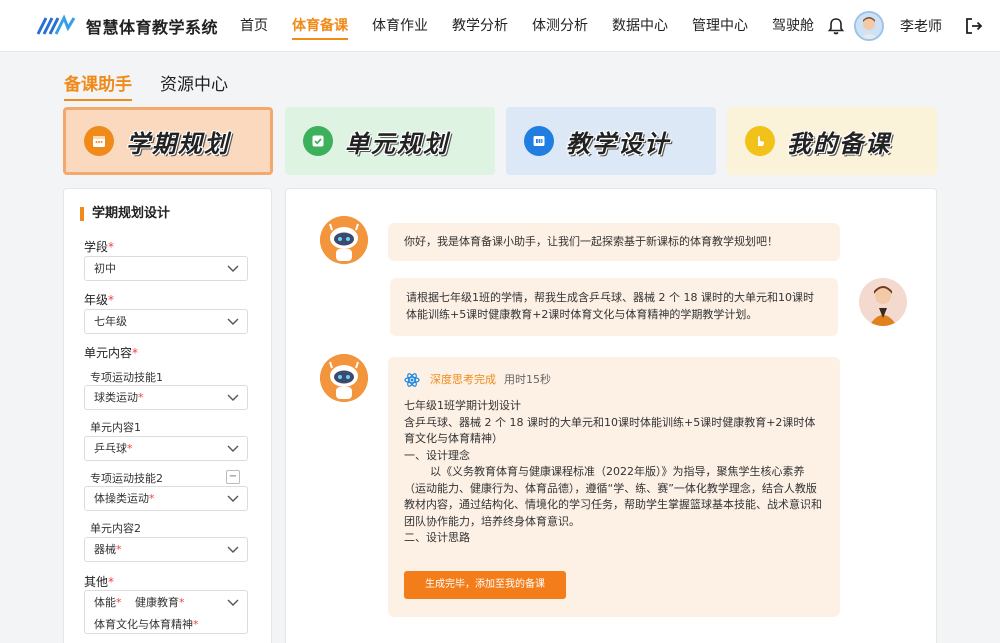 The width and height of the screenshot is (1000, 643). I want to click on skill1-label: 专项运动技能1, so click(126, 377).